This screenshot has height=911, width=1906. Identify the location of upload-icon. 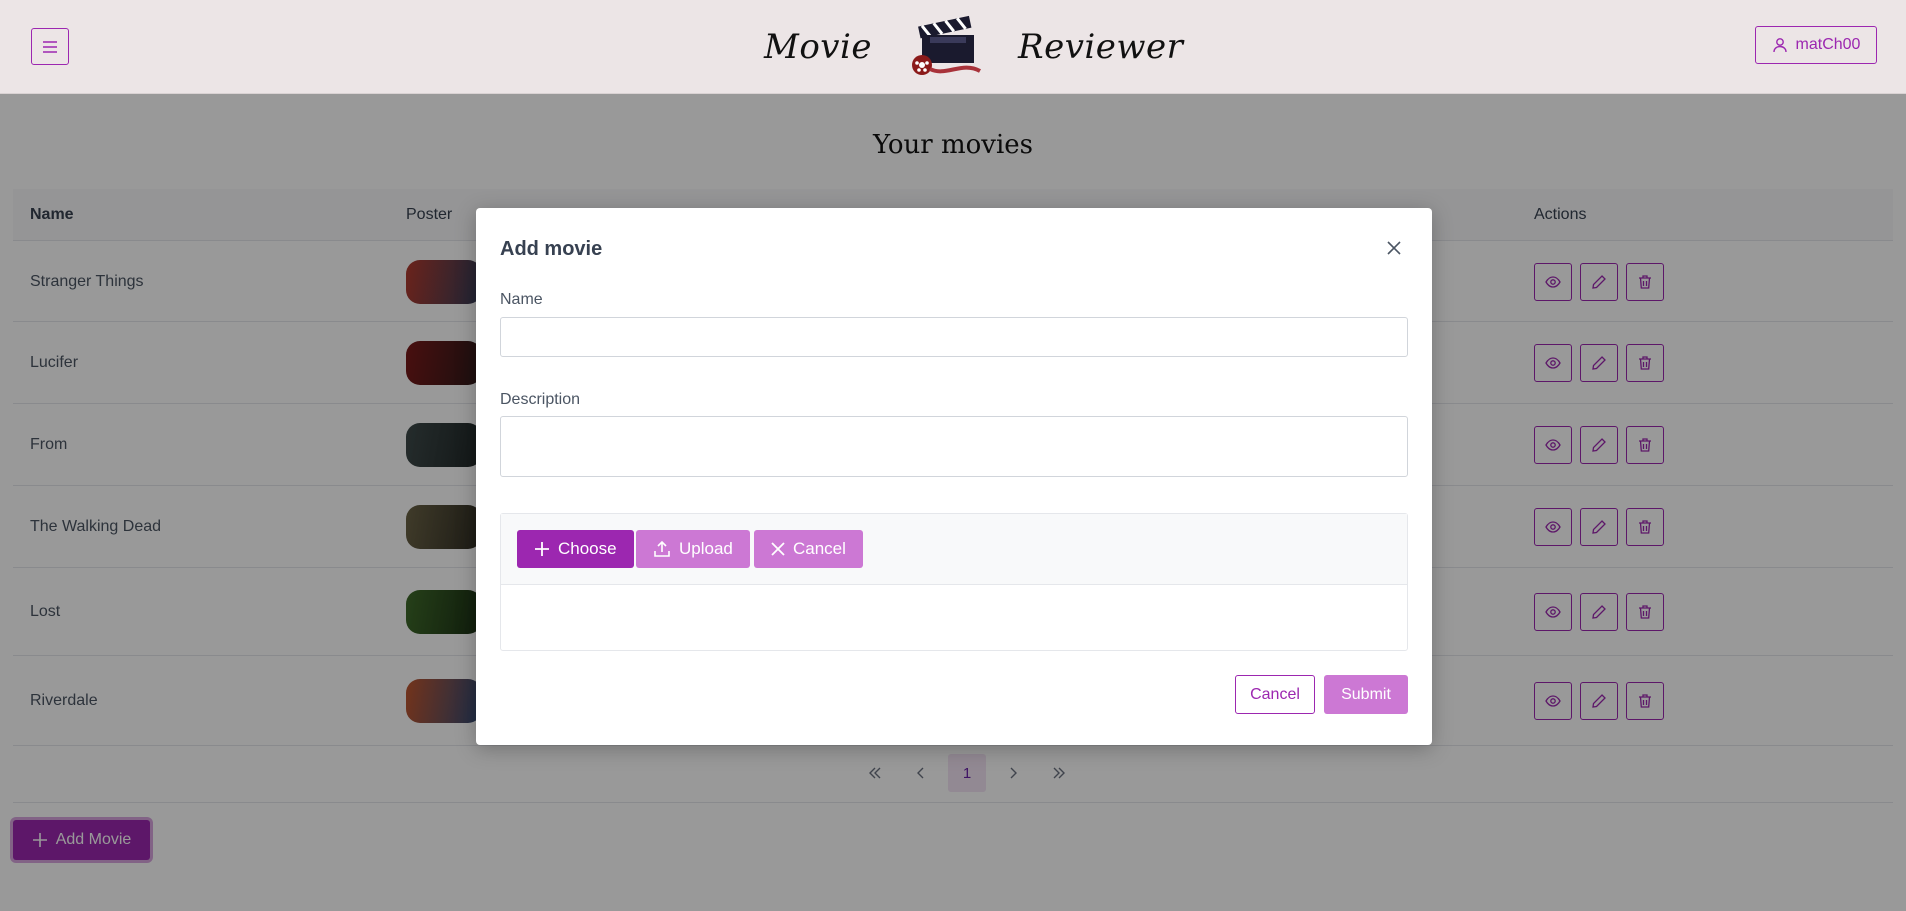
(662, 548).